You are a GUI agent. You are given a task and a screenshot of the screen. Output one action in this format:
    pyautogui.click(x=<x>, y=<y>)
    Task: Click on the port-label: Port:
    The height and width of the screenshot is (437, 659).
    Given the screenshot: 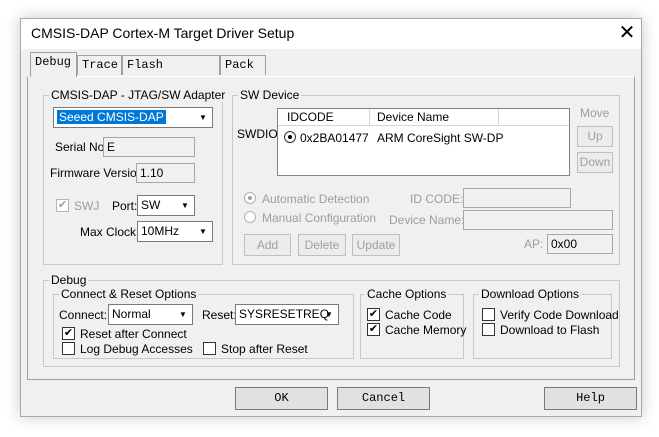 What is the action you would take?
    pyautogui.click(x=125, y=206)
    